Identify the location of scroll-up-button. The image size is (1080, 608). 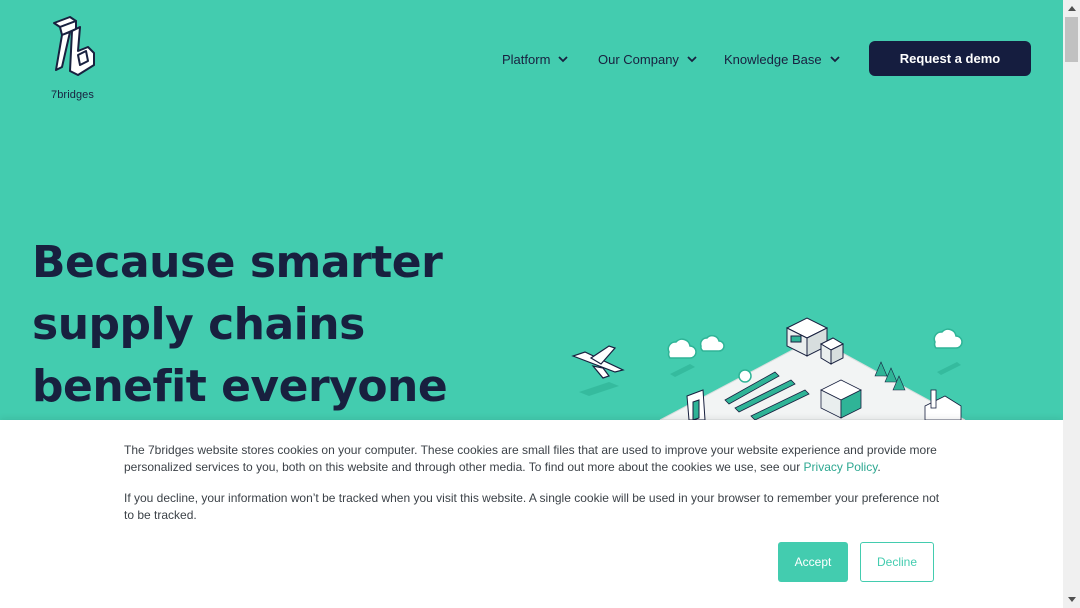
(1071, 8).